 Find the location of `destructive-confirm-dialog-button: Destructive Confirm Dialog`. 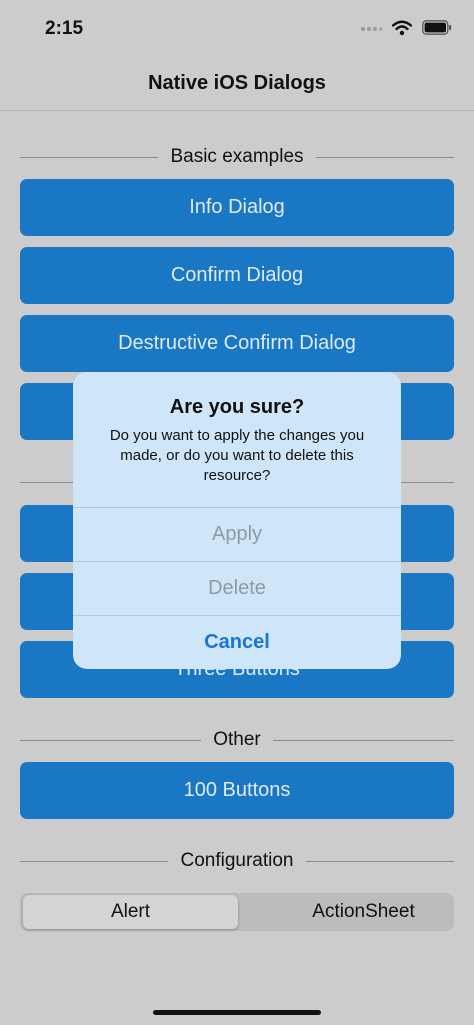

destructive-confirm-dialog-button: Destructive Confirm Dialog is located at coordinates (237, 343).